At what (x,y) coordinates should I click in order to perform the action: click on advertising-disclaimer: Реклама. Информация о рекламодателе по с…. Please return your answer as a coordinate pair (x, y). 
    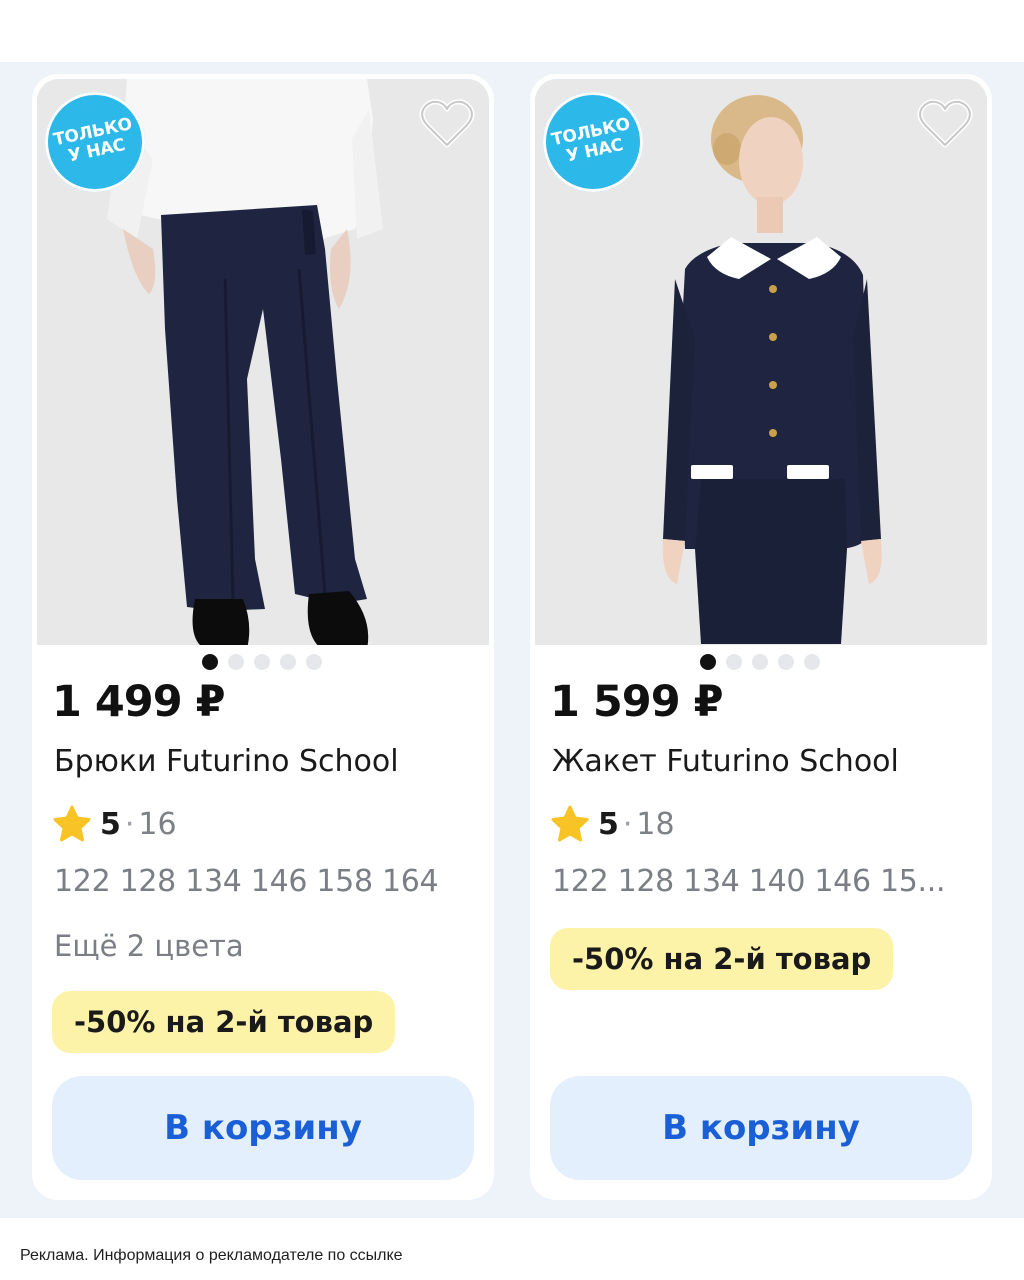
    Looking at the image, I should click on (211, 1256).